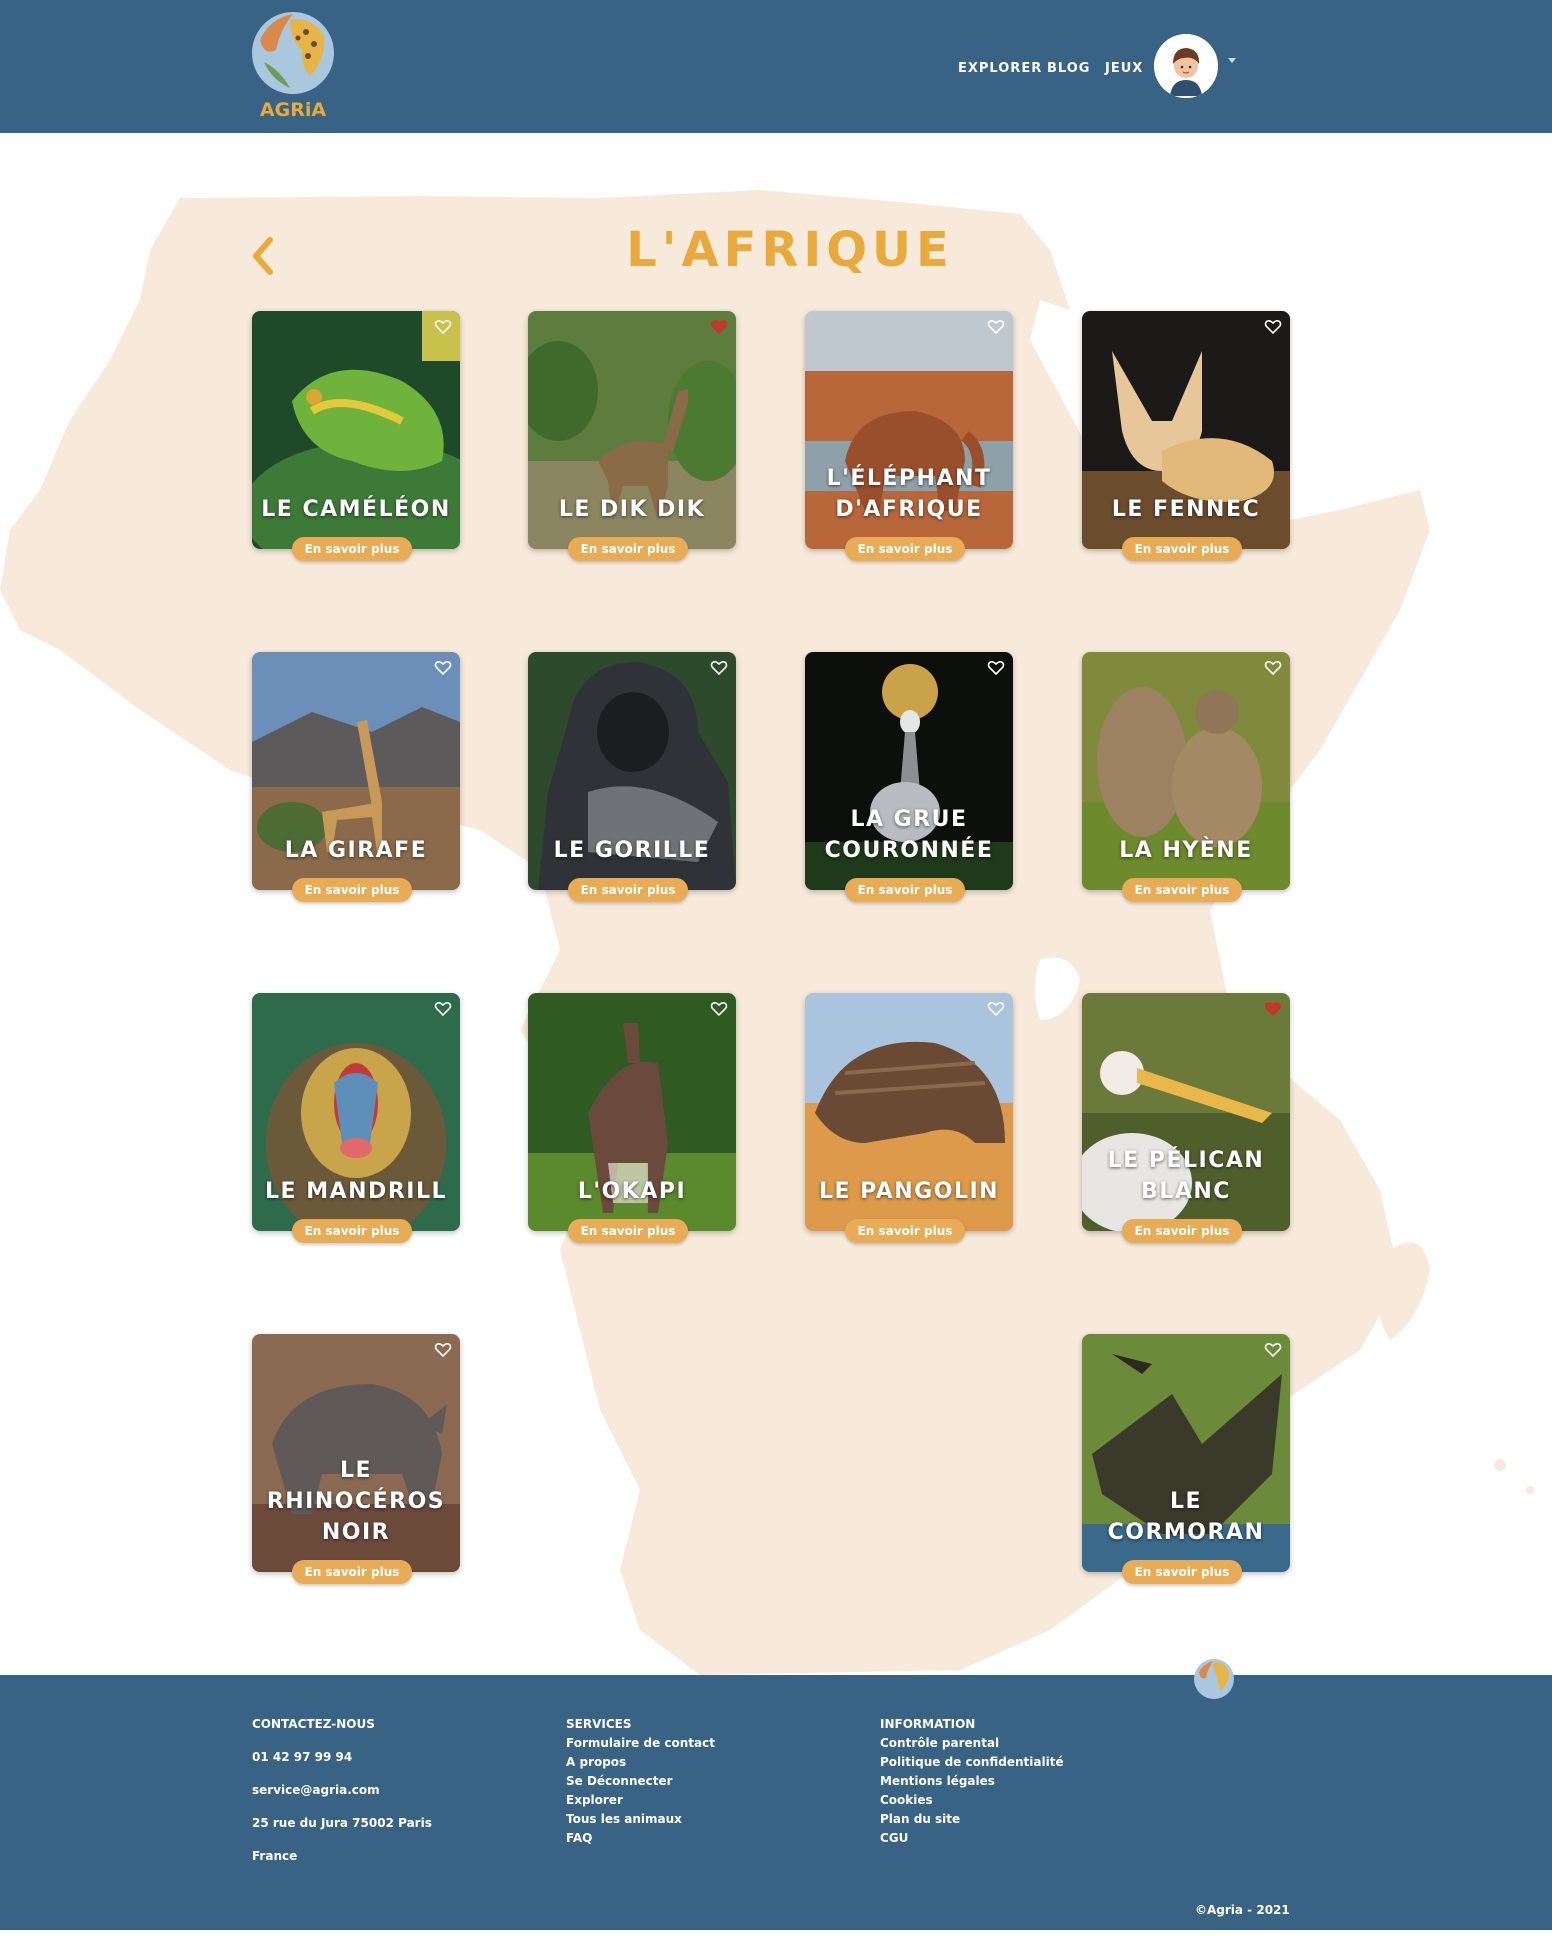 The image size is (1552, 1960). Describe the element at coordinates (293, 110) in the screenshot. I see `logo-text: AGRiA` at that location.